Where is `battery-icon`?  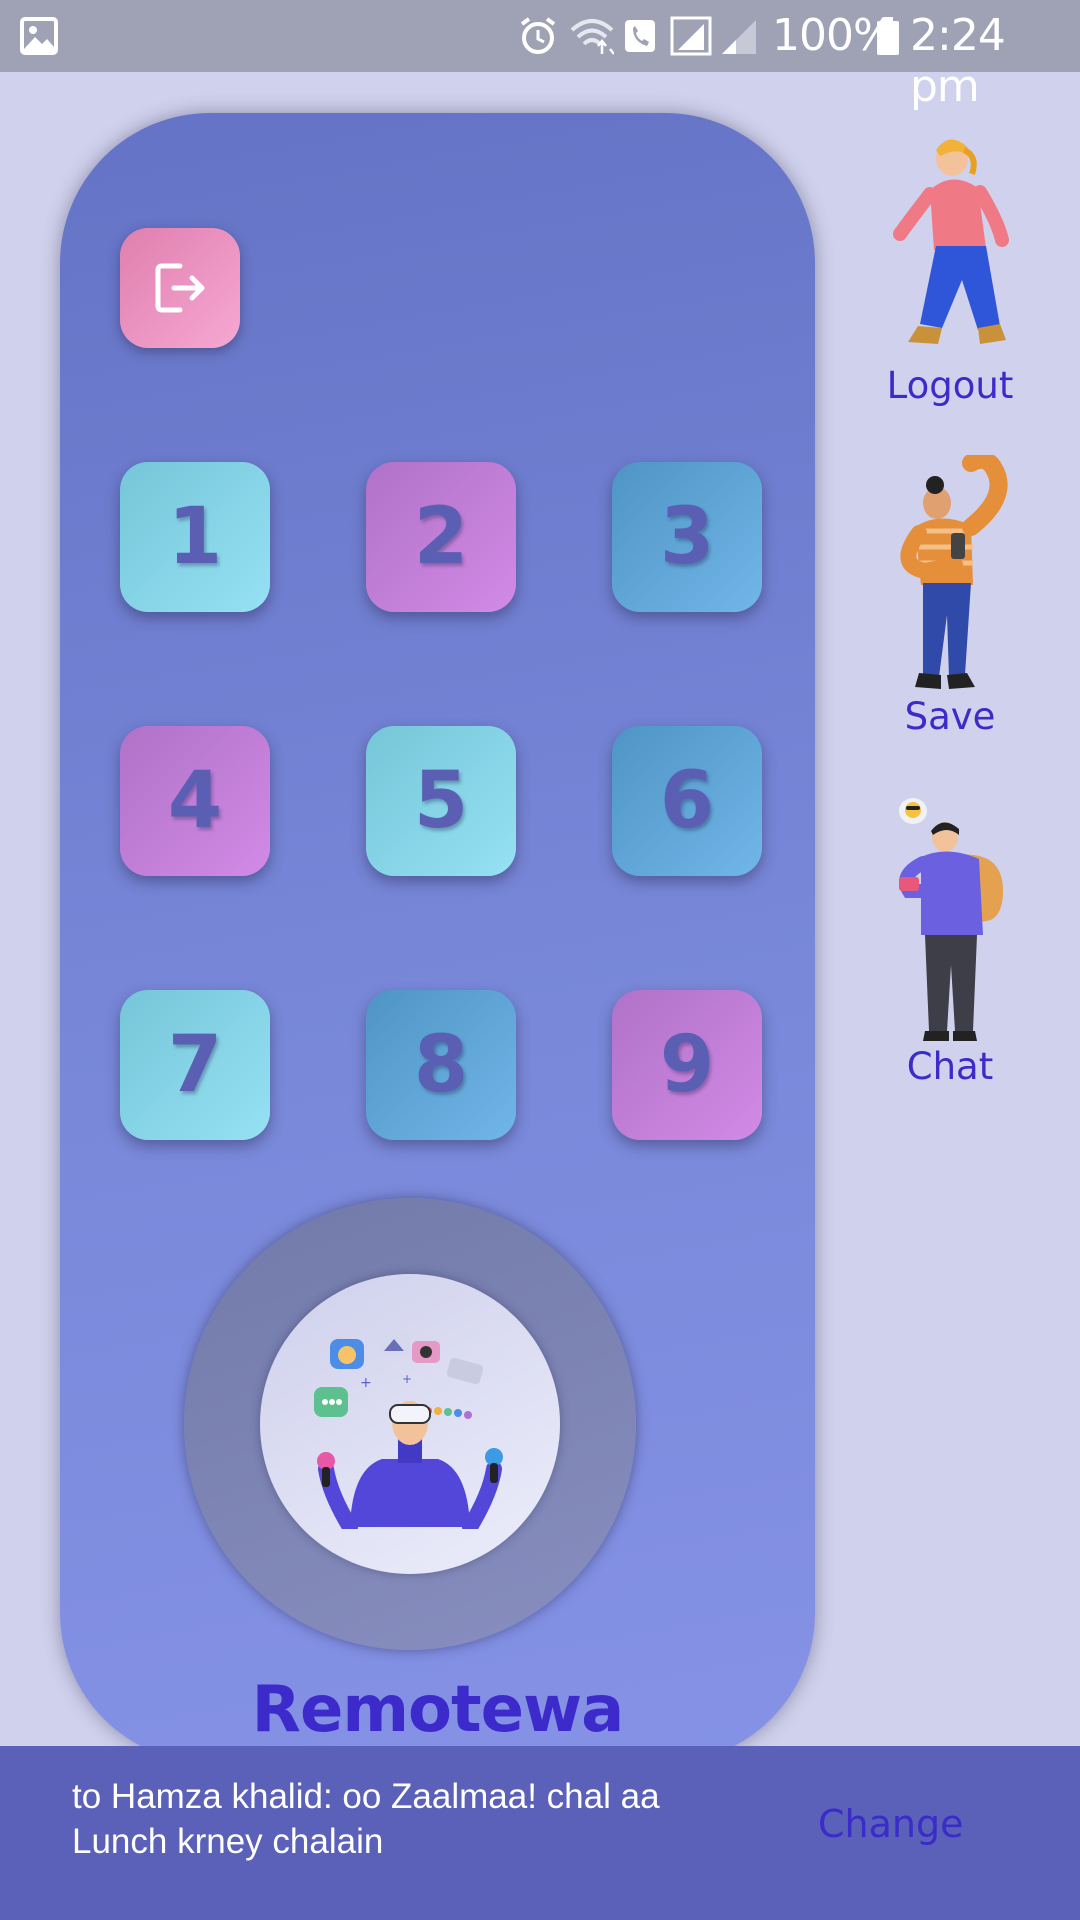 battery-icon is located at coordinates (888, 36).